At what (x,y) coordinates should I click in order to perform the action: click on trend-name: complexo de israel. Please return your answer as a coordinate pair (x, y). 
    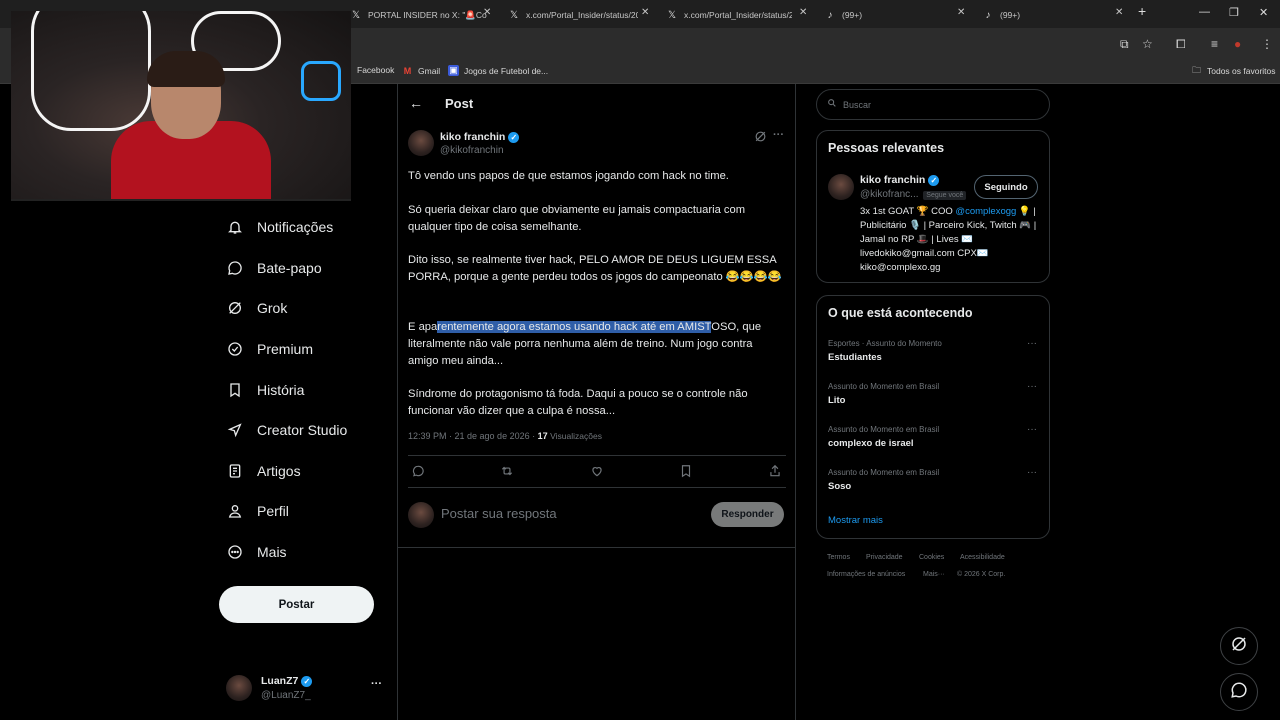
    Looking at the image, I should click on (871, 443).